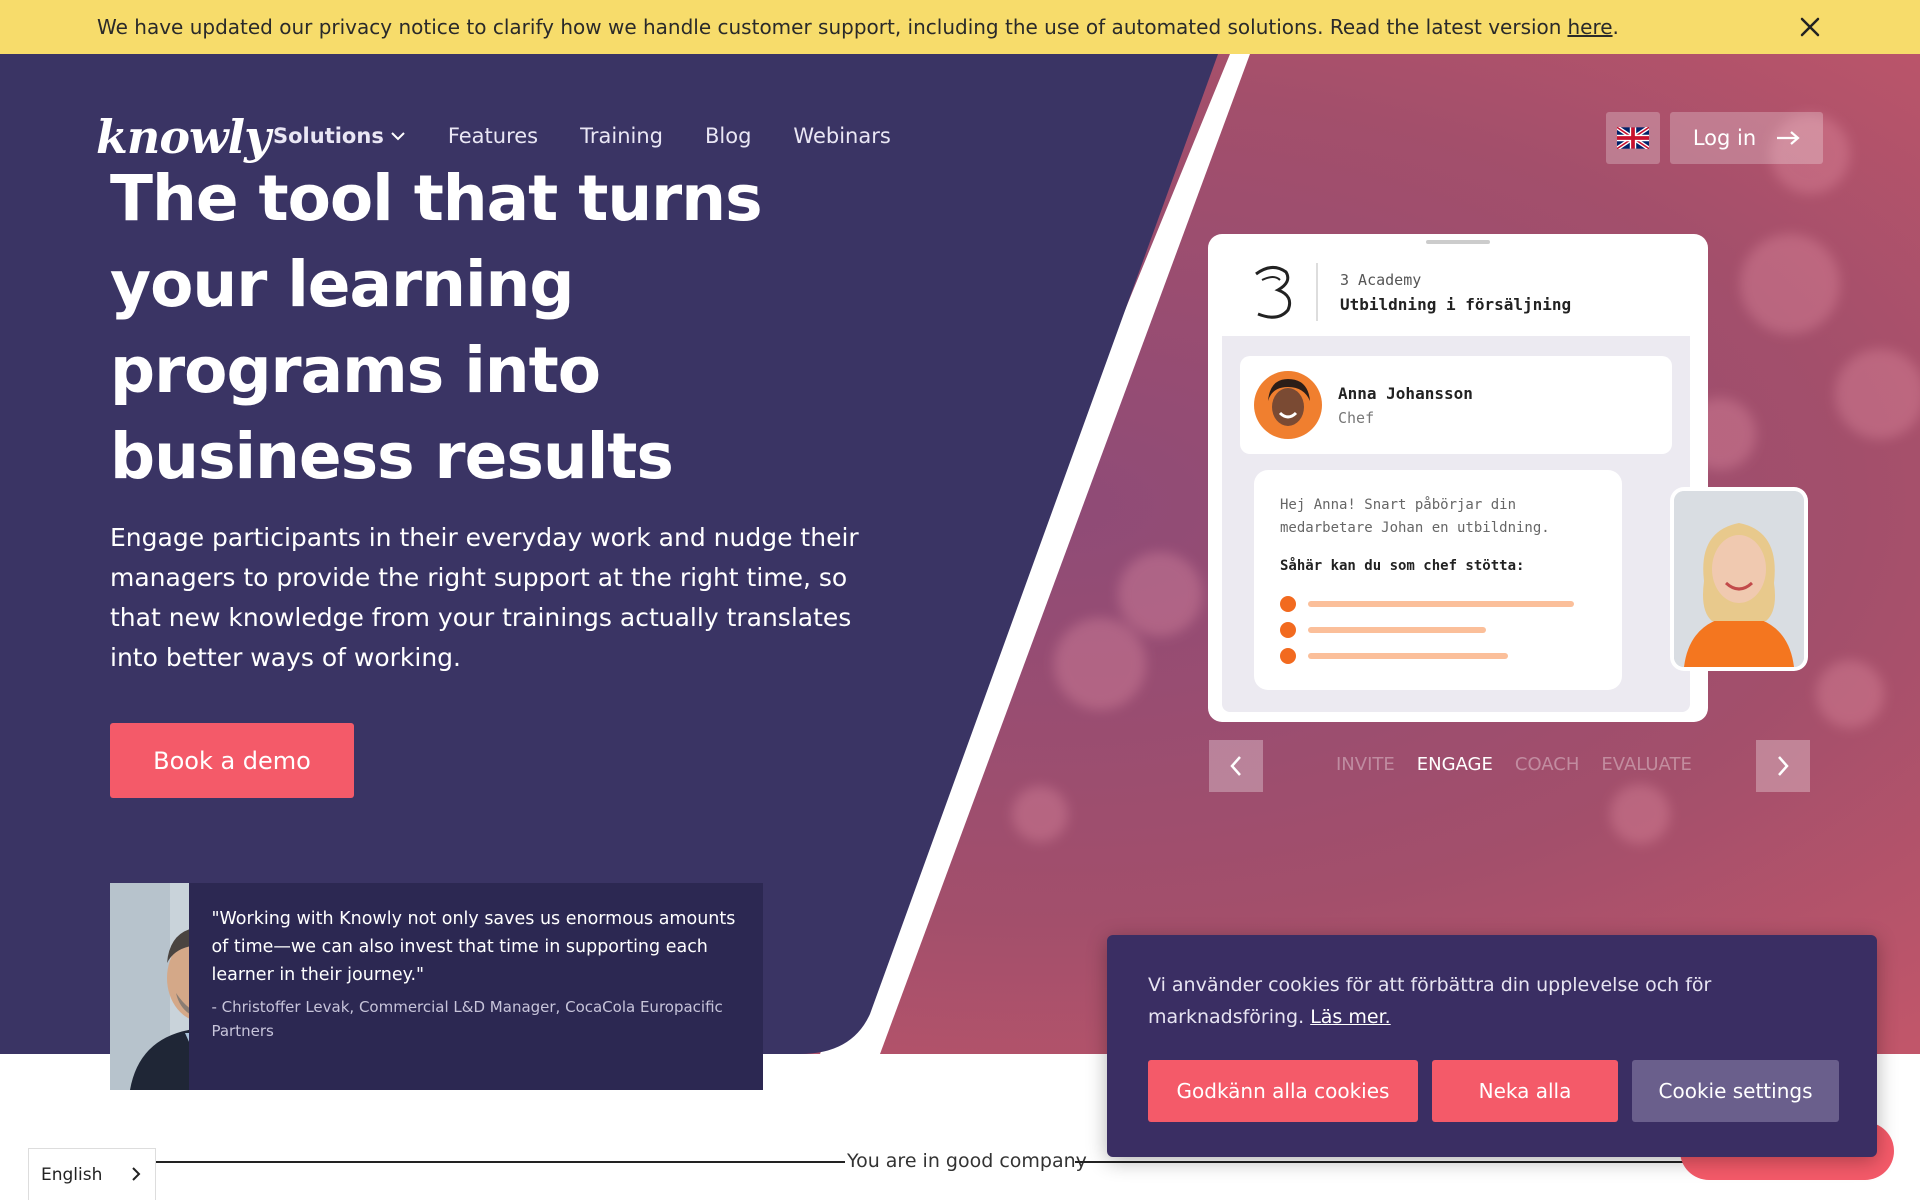 The image size is (1920, 1200). Describe the element at coordinates (1514, 764) in the screenshot. I see `step-tabs: INVITE ENGAGE COACH EVALUATE` at that location.